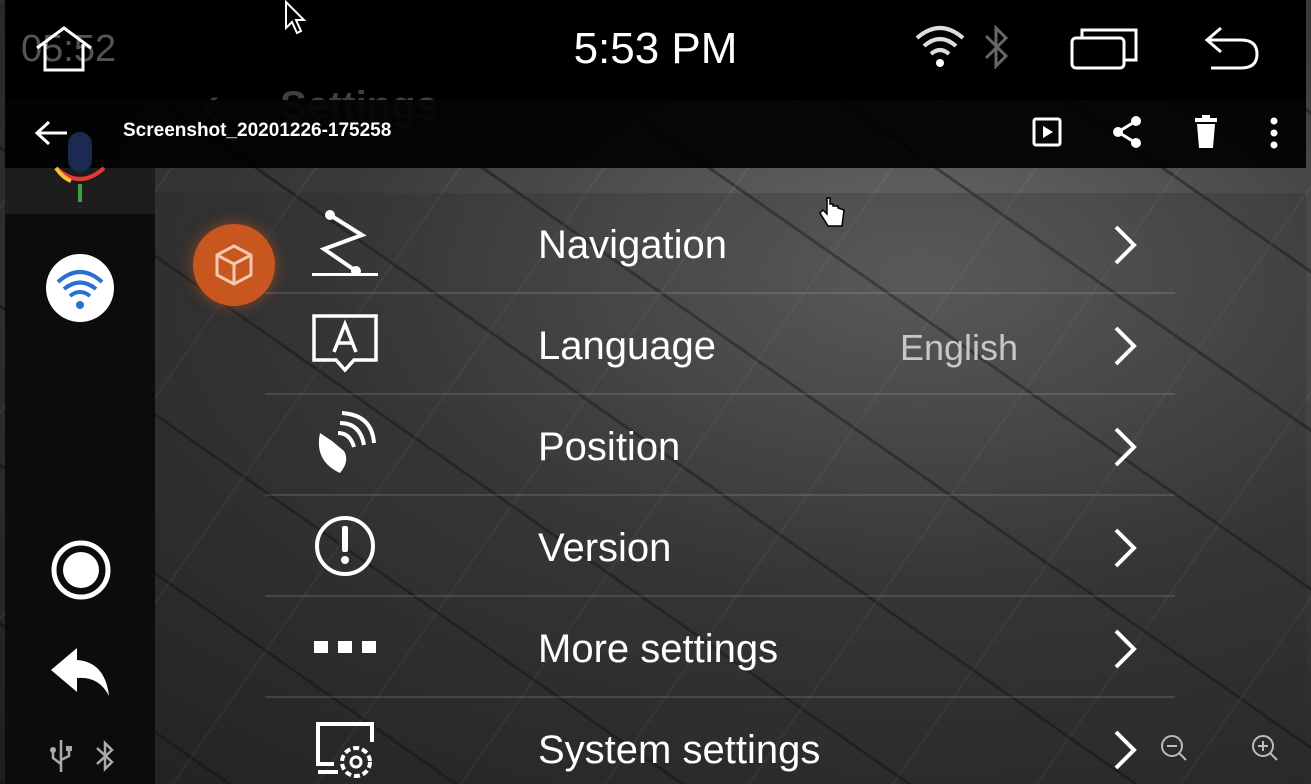 The width and height of the screenshot is (1311, 784). What do you see at coordinates (1265, 748) in the screenshot?
I see `zoom-in-icon` at bounding box center [1265, 748].